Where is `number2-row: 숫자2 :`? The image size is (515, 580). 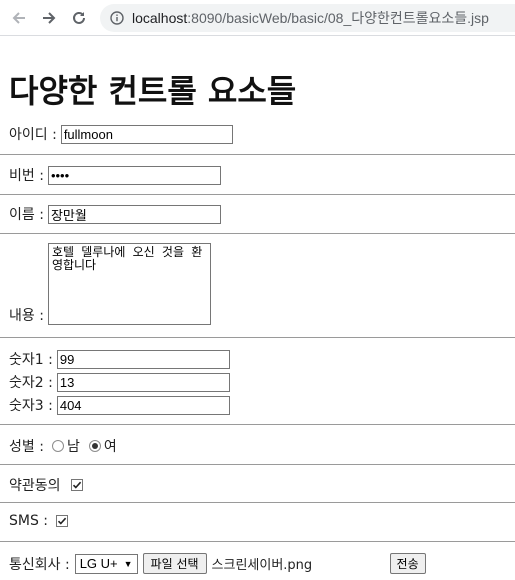
number2-row: 숫자2 : is located at coordinates (119, 382).